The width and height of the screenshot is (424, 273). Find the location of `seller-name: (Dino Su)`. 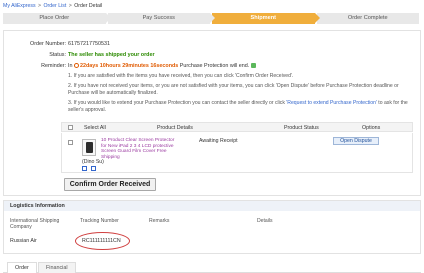

seller-name: (Dino Su) is located at coordinates (93, 162).